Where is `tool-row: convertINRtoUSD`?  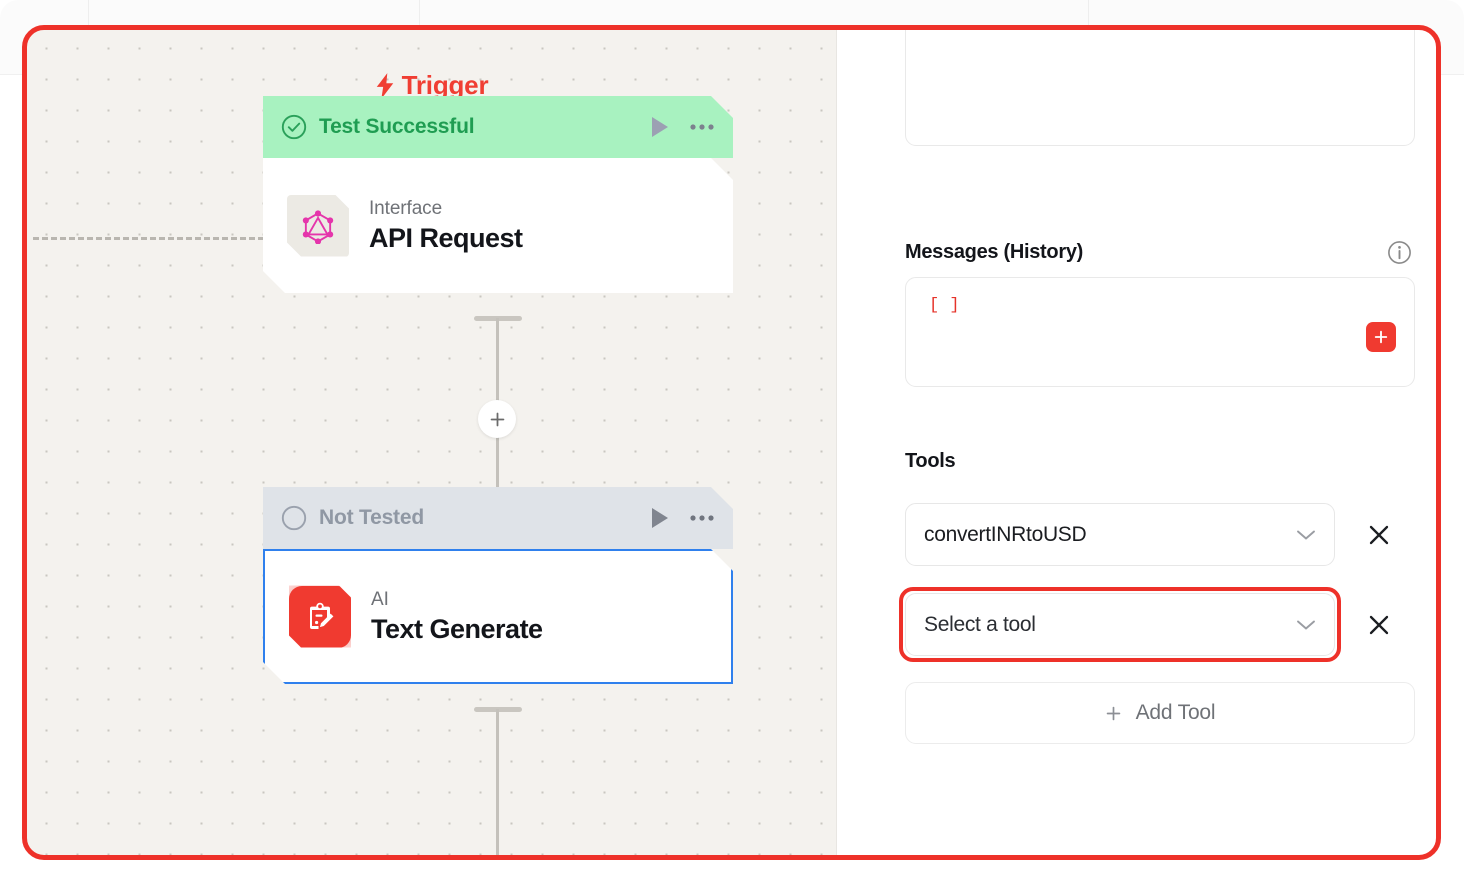
tool-row: convertINRtoUSD is located at coordinates (1148, 534).